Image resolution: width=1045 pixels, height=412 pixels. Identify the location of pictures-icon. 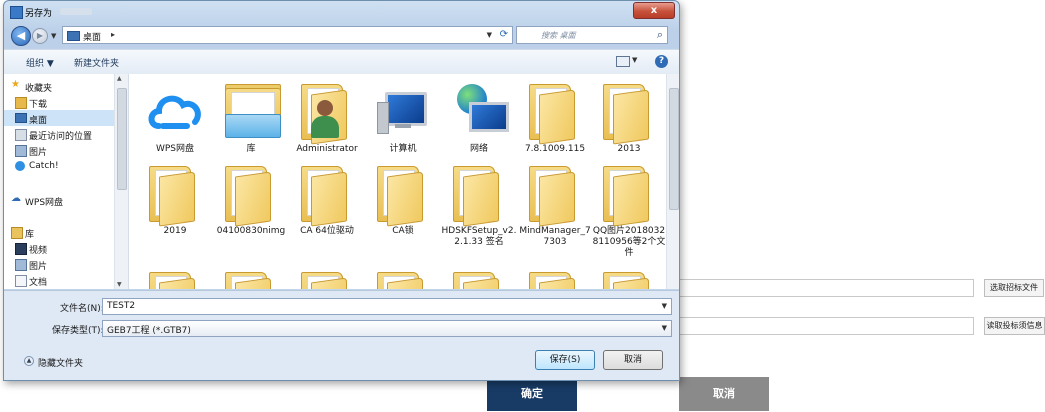
(21, 151).